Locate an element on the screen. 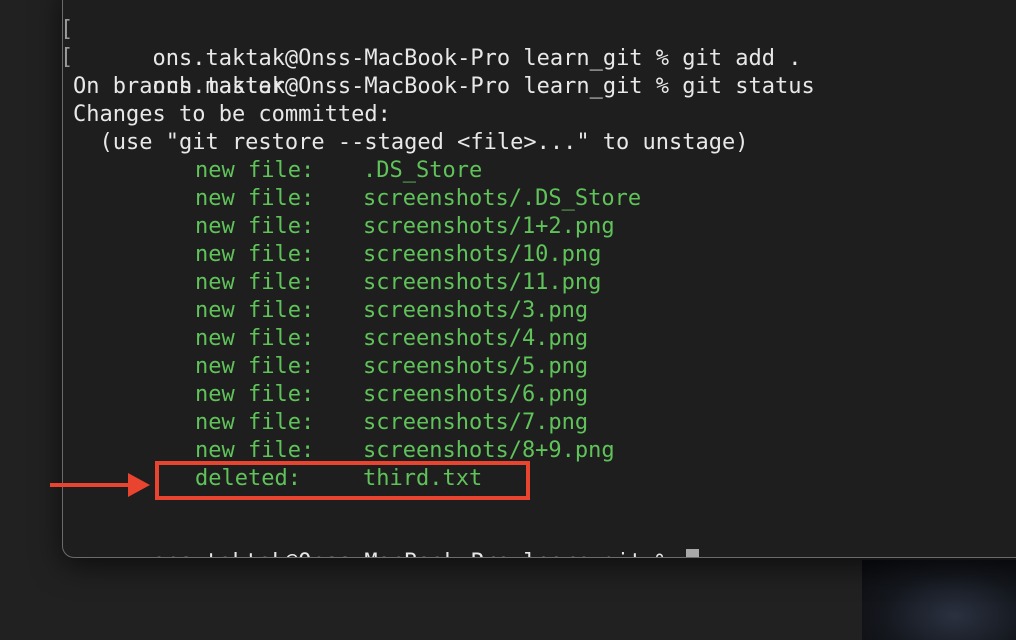 Image resolution: width=1016 pixels, height=640 pixels. annotation-highlight-box is located at coordinates (342, 480).